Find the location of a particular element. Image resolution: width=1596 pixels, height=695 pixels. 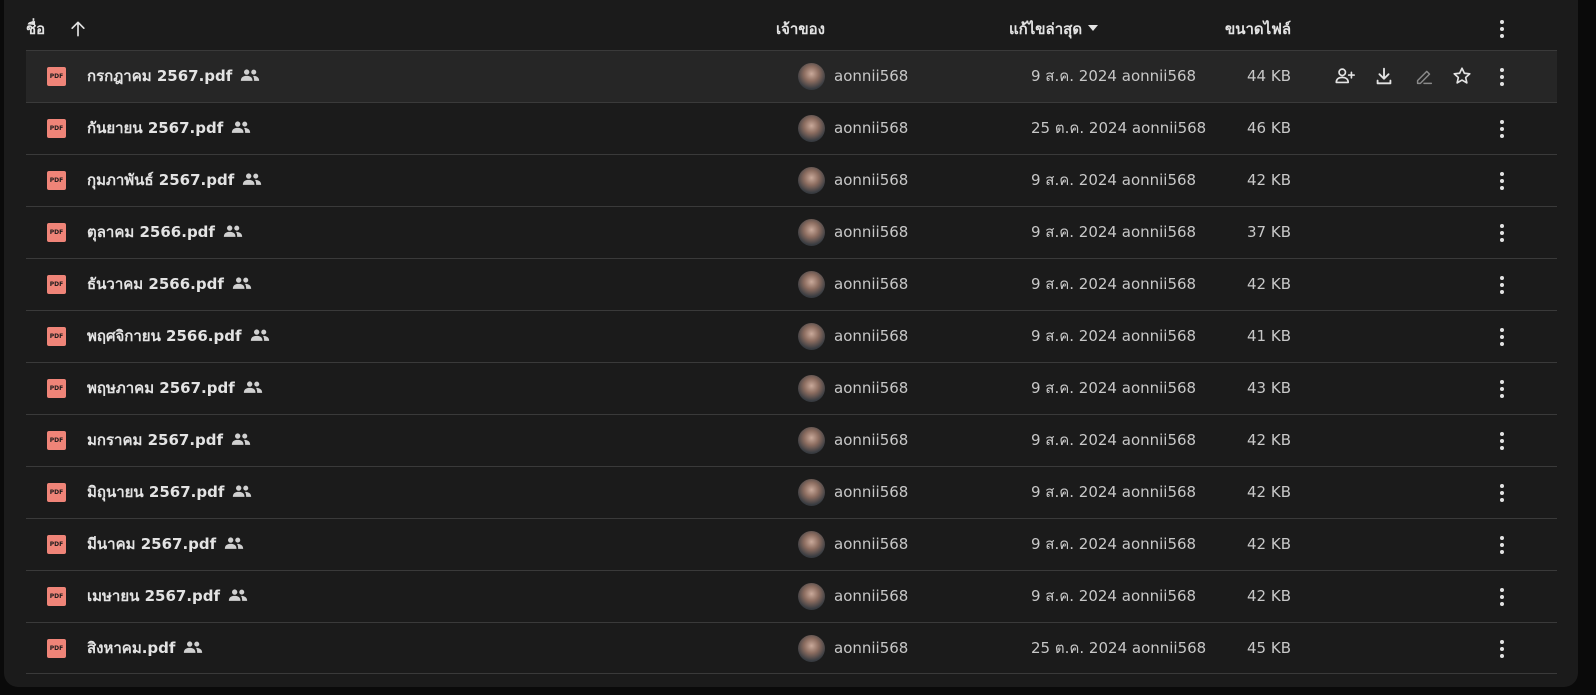

download-icon is located at coordinates (1384, 76).